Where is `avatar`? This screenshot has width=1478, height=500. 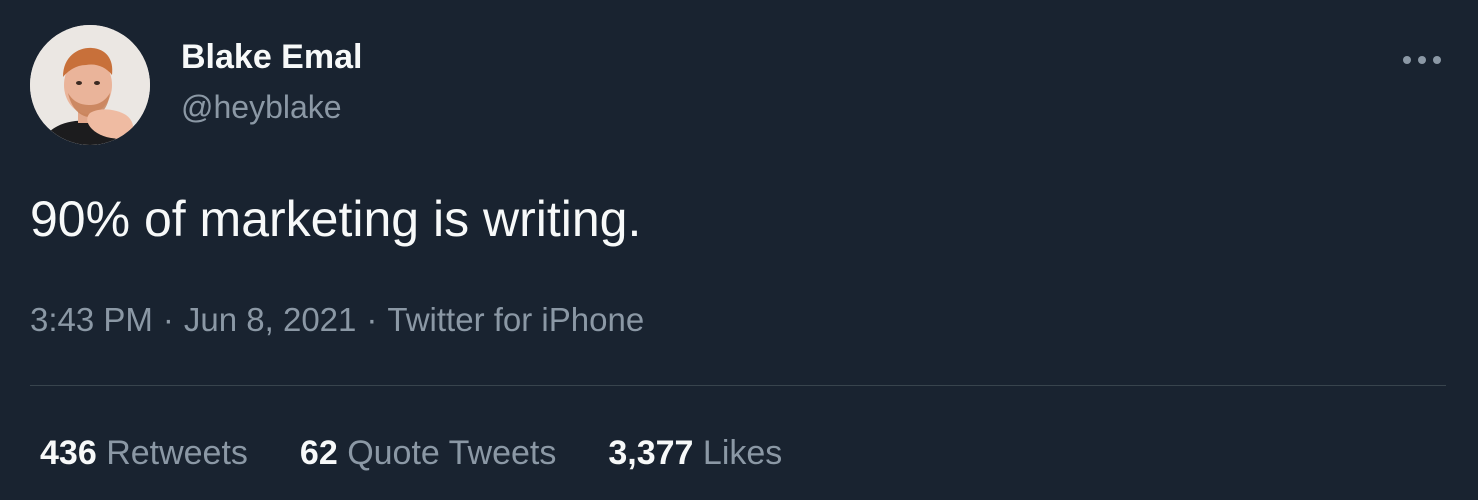
avatar is located at coordinates (90, 85).